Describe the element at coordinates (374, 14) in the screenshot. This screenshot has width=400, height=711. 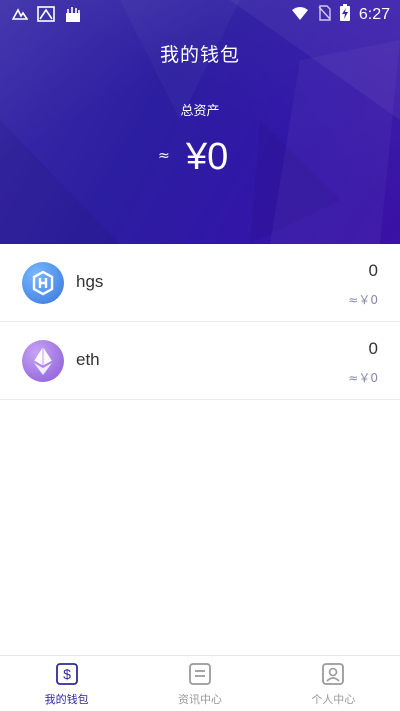
I see `status-time: 6:27` at that location.